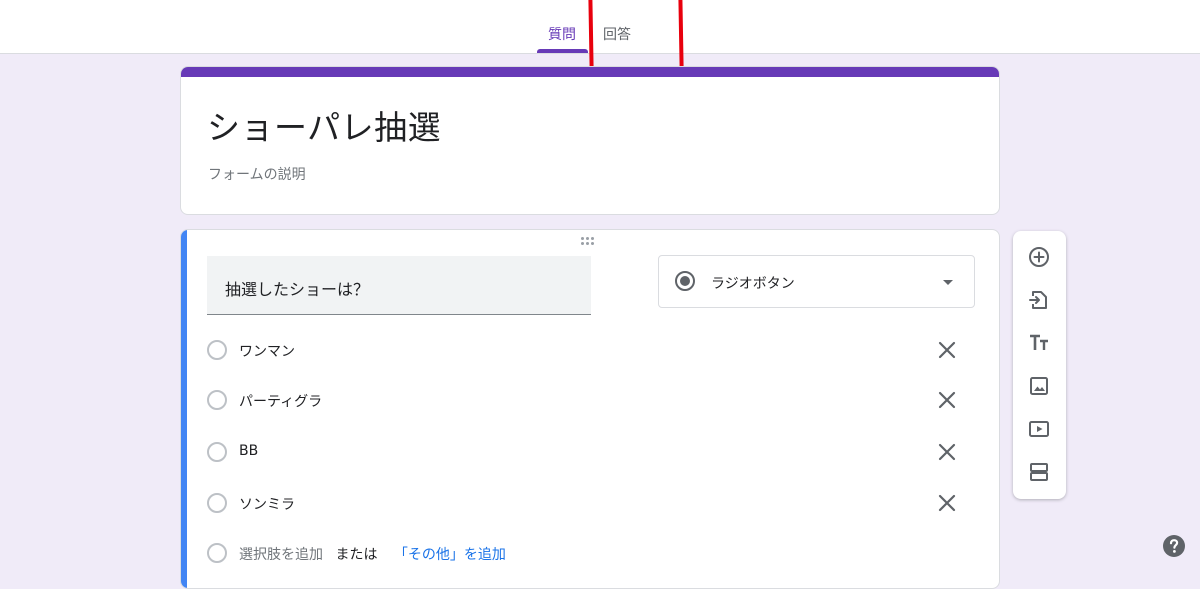  I want to click on add-image-icon, so click(1039, 386).